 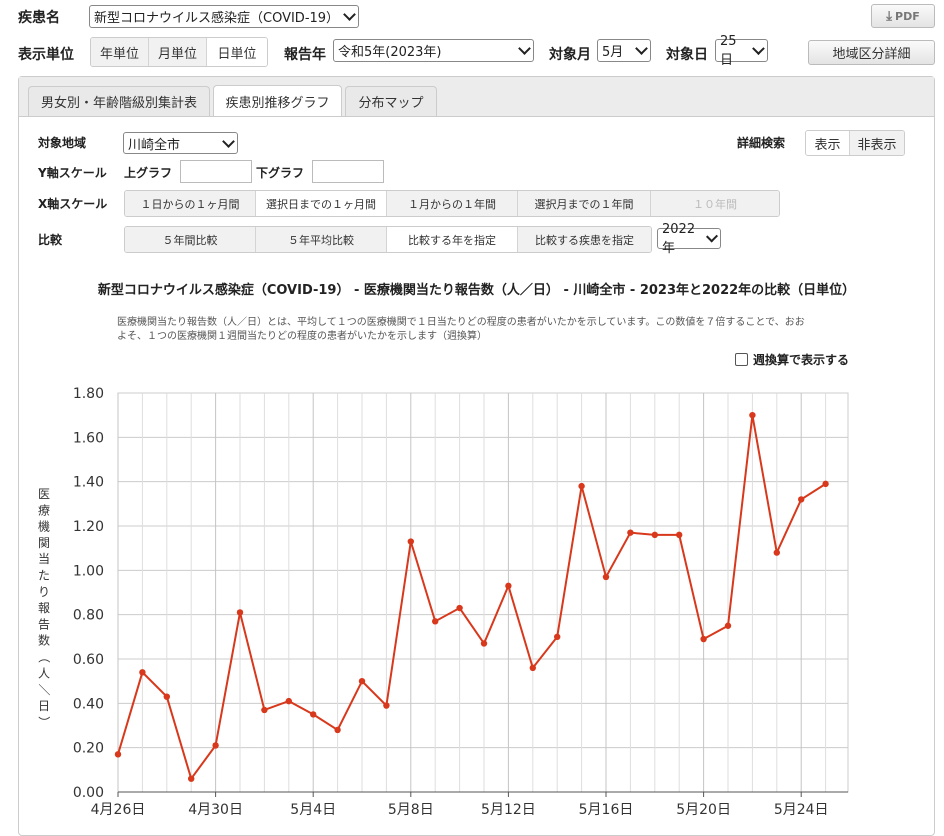 What do you see at coordinates (584, 239) in the screenshot?
I see `compare-specify-disease: 比較する疾患を指定` at bounding box center [584, 239].